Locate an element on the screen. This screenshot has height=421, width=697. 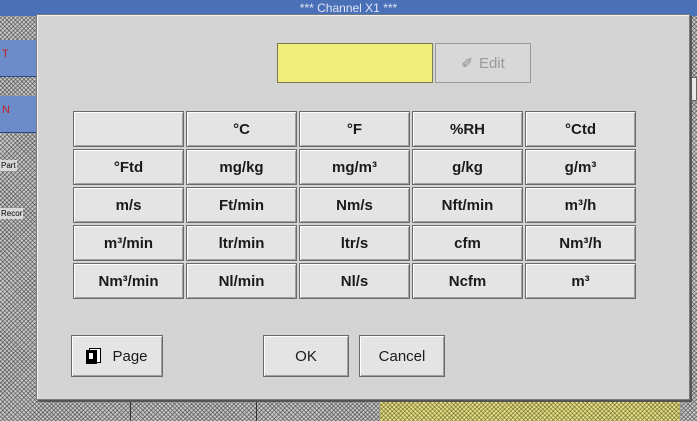
background-side-tab: T is located at coordinates (20, 58).